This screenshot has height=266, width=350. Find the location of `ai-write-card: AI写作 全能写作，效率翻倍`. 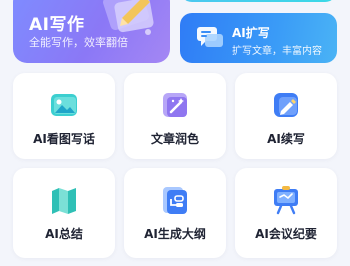

ai-write-card: AI写作 全能写作，效率翻倍 is located at coordinates (91, 31).